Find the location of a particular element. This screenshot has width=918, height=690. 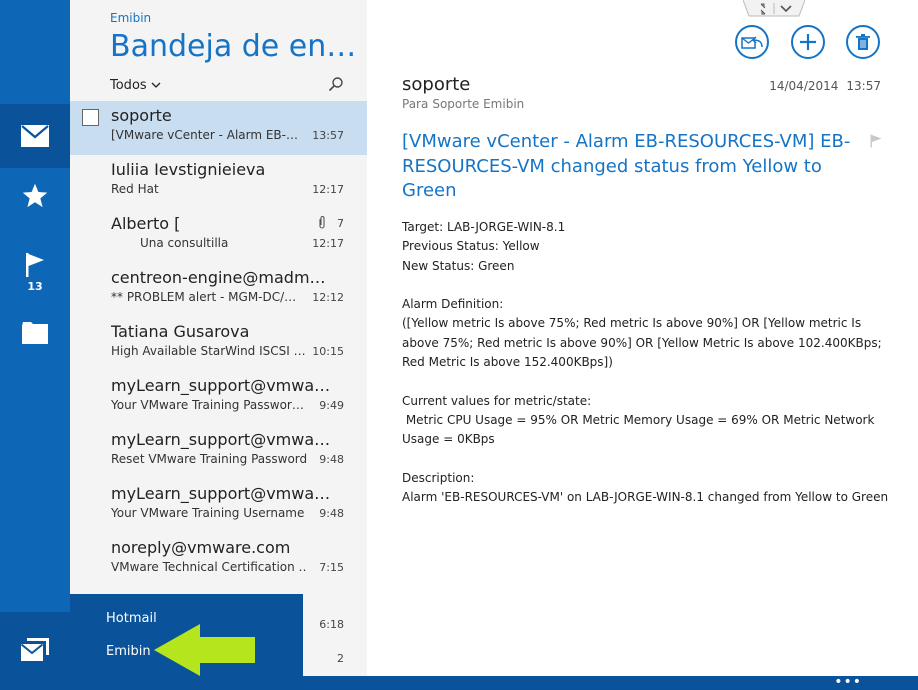

sender-name: soporte is located at coordinates (436, 84).